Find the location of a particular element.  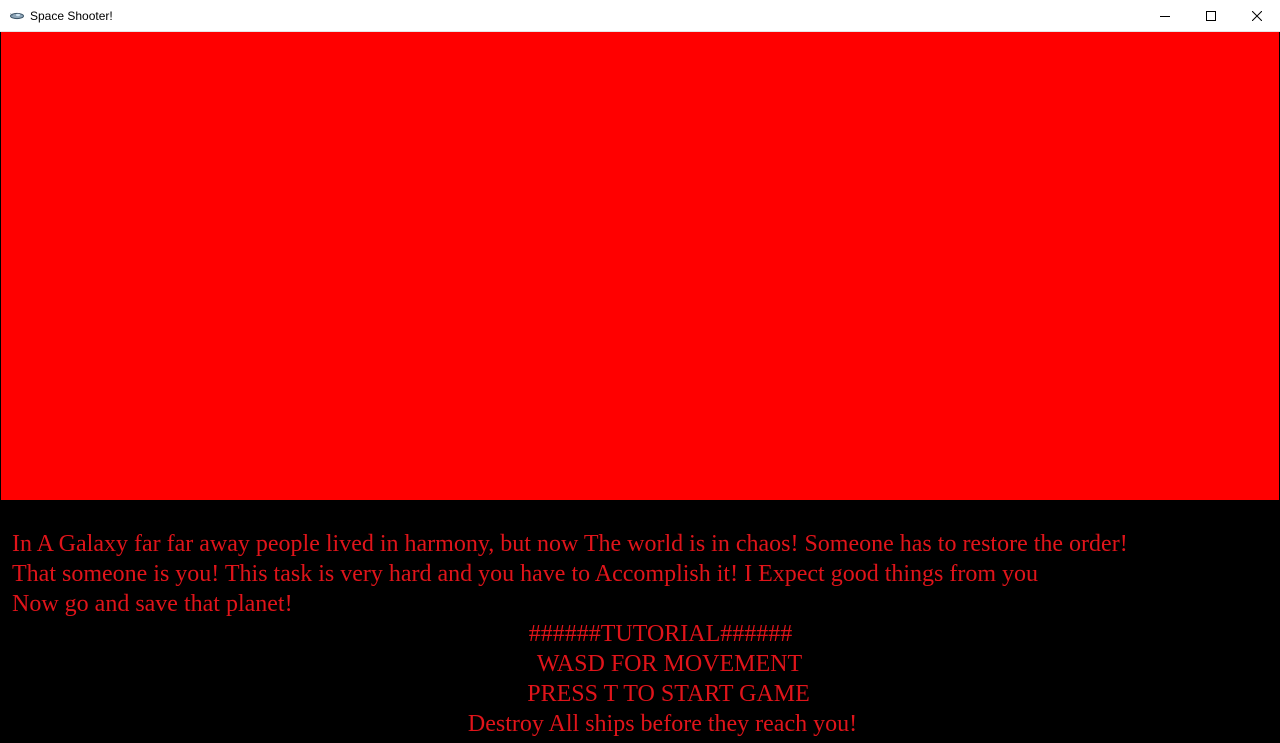

window-title: Space Shooter! is located at coordinates (71, 16).